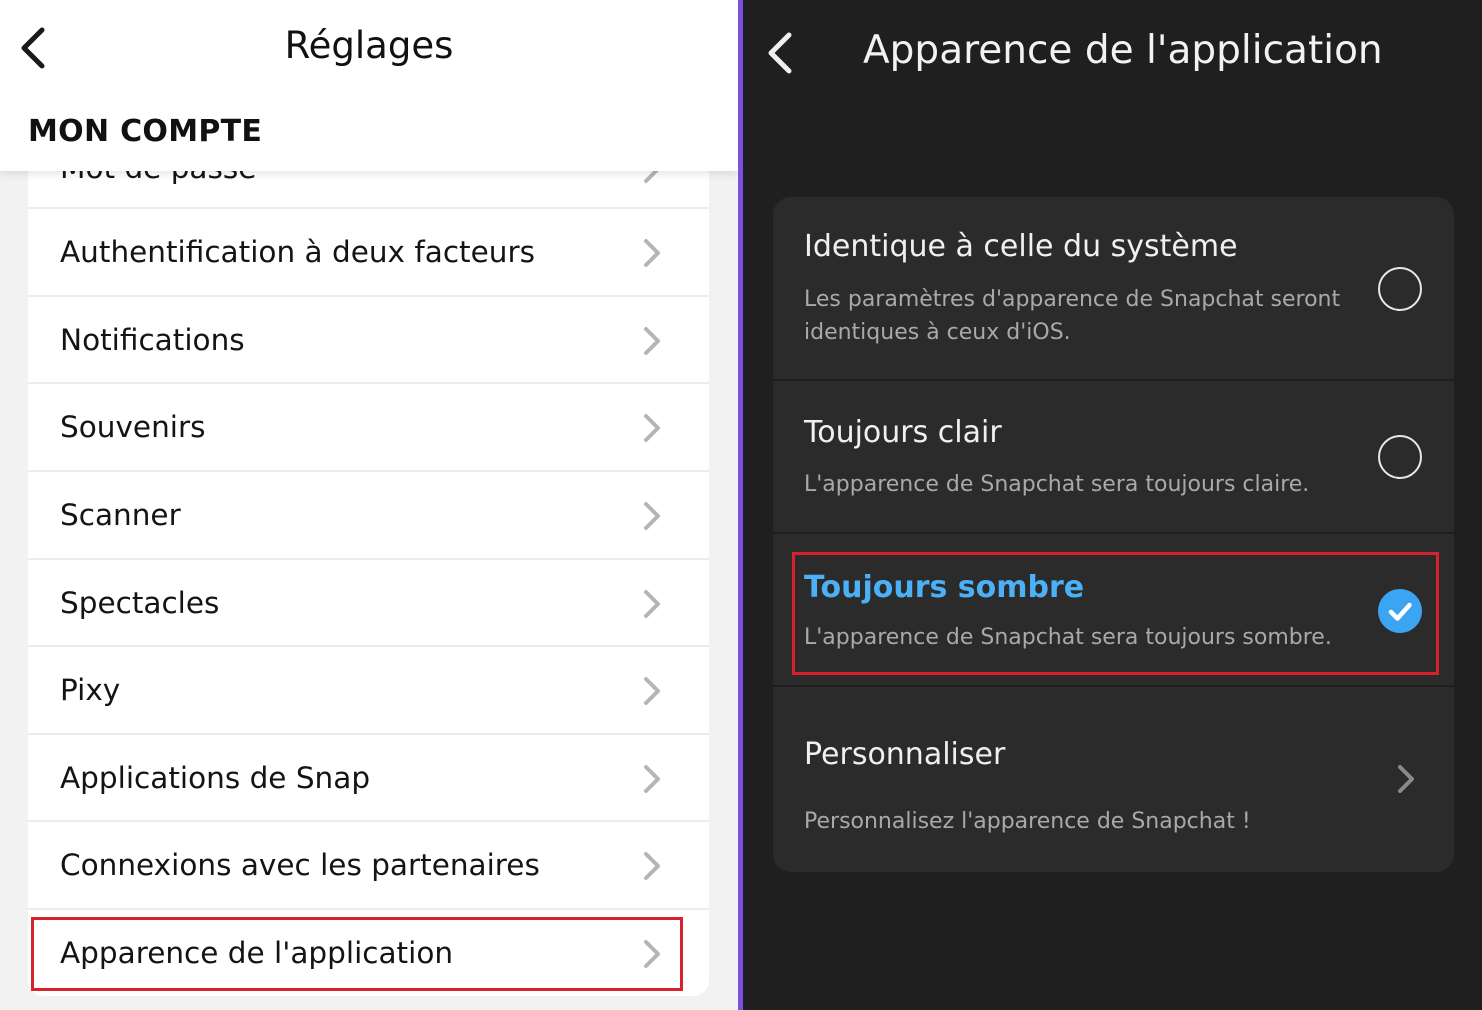 The width and height of the screenshot is (1482, 1010). Describe the element at coordinates (944, 587) in the screenshot. I see `option-title-selected: Toujours sombre` at that location.